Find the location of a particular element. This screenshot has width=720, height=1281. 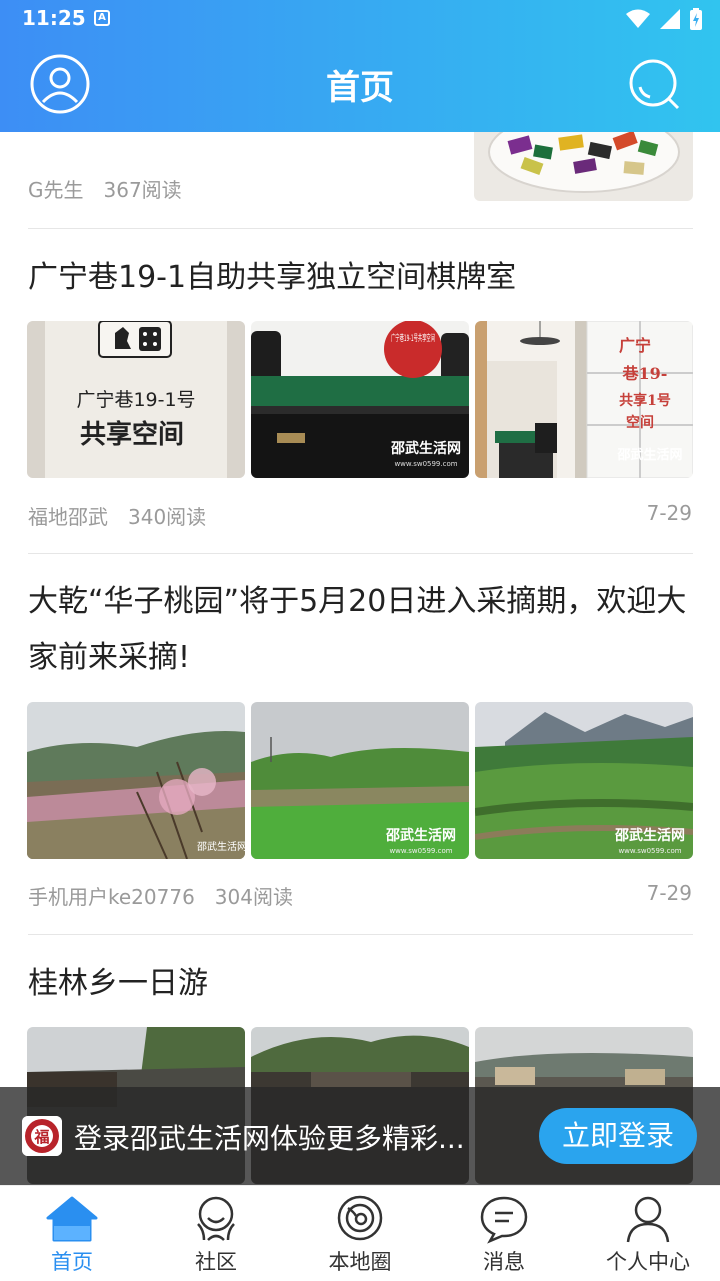

local-circle-icon is located at coordinates (360, 1218).